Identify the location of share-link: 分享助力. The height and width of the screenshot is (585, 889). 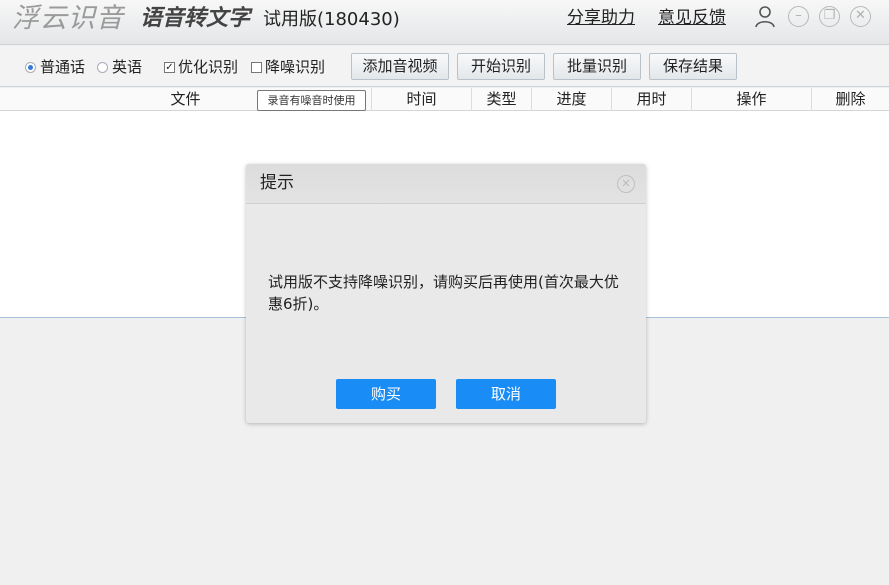
(601, 18).